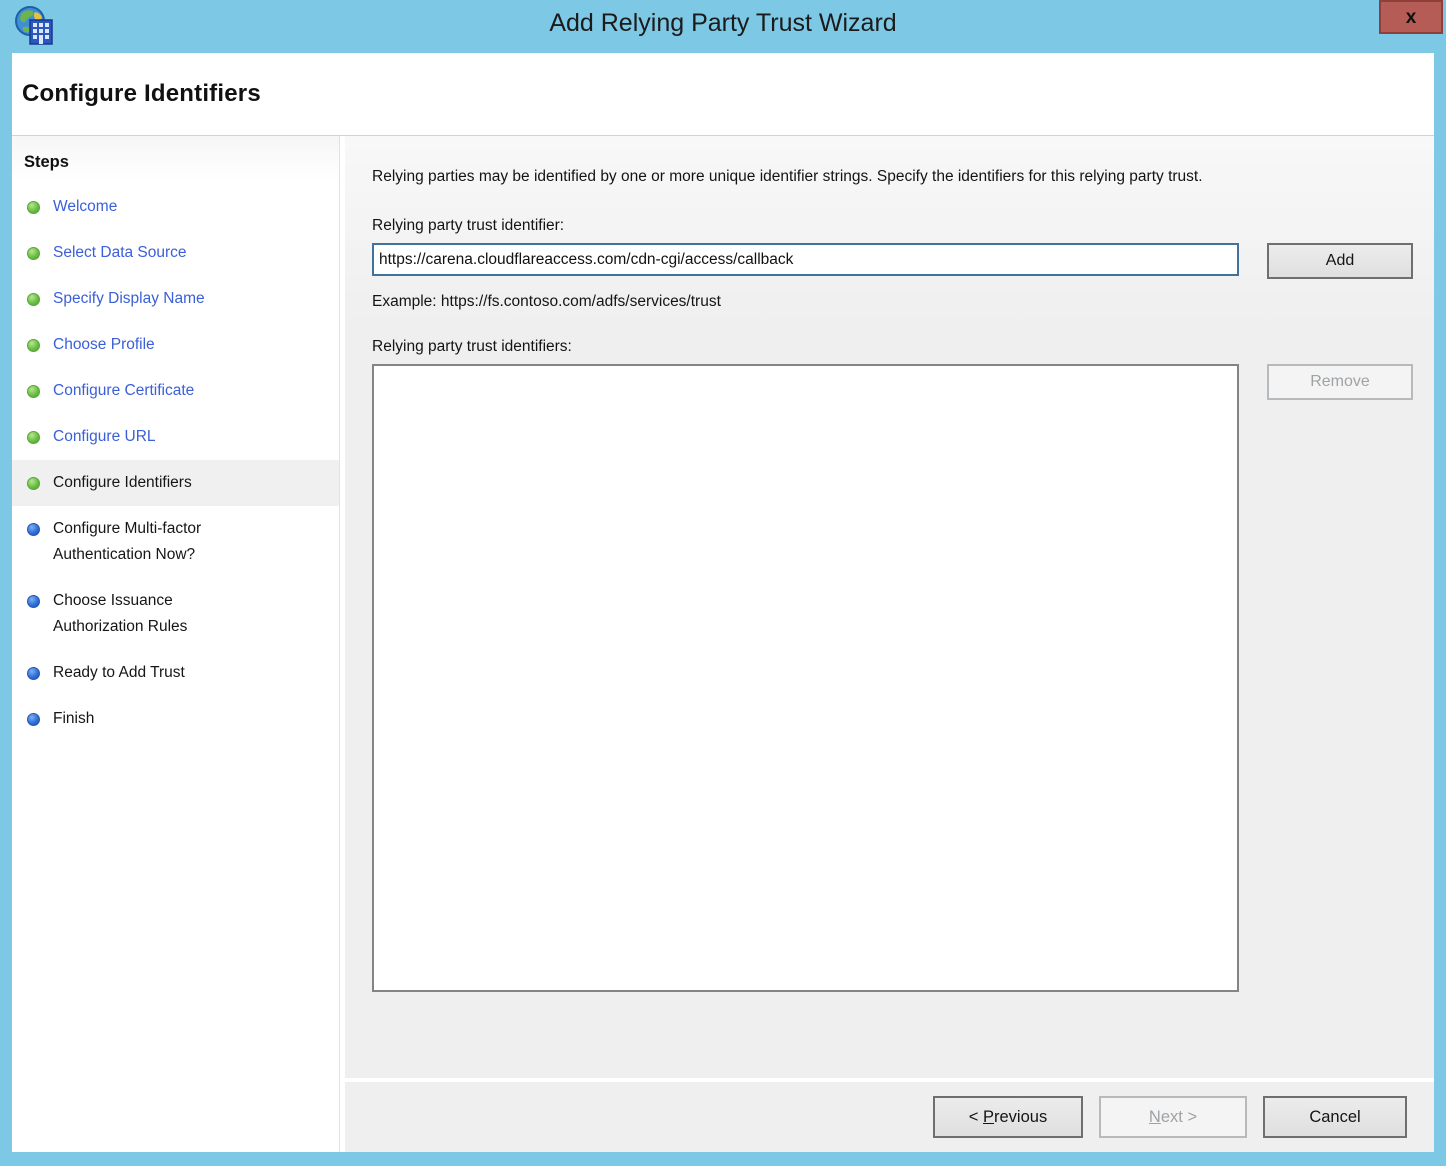  Describe the element at coordinates (175, 719) in the screenshot. I see `sidebar-step-finish: Finish` at that location.